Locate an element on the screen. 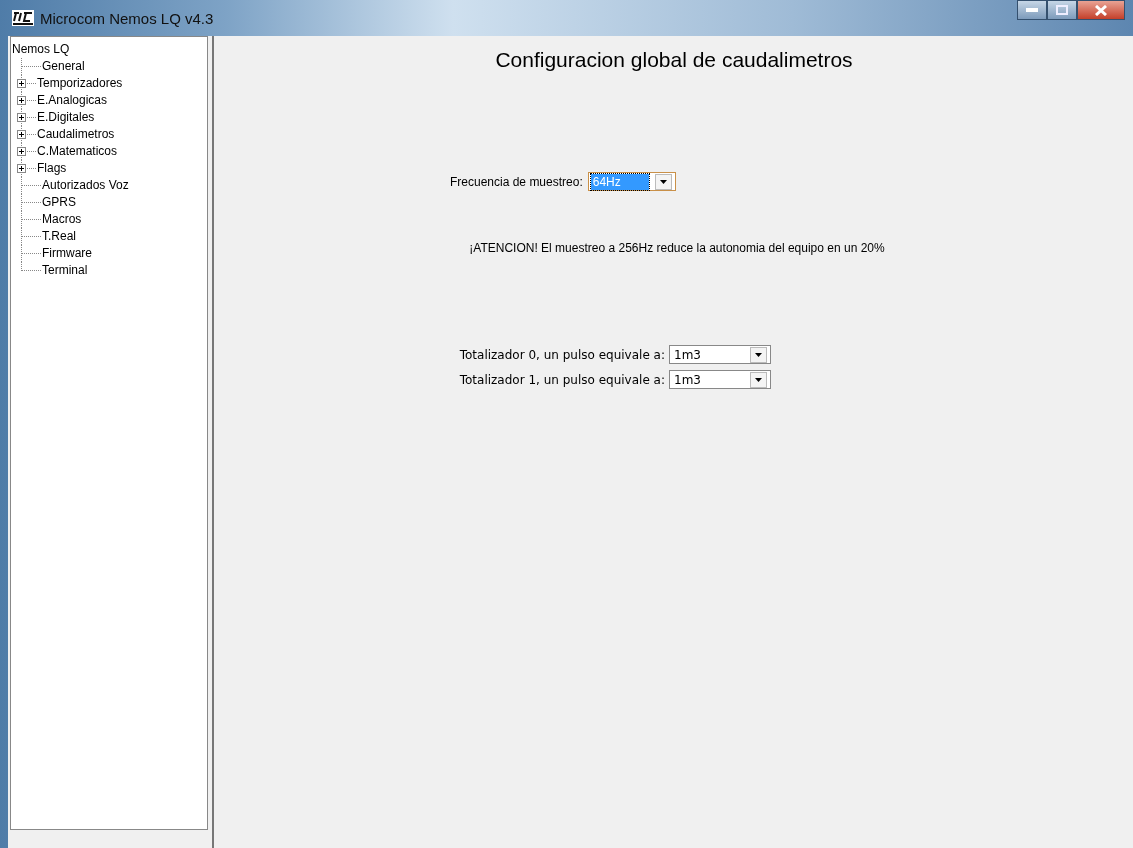 This screenshot has height=848, width=1133. maximize-icon is located at coordinates (1062, 10).